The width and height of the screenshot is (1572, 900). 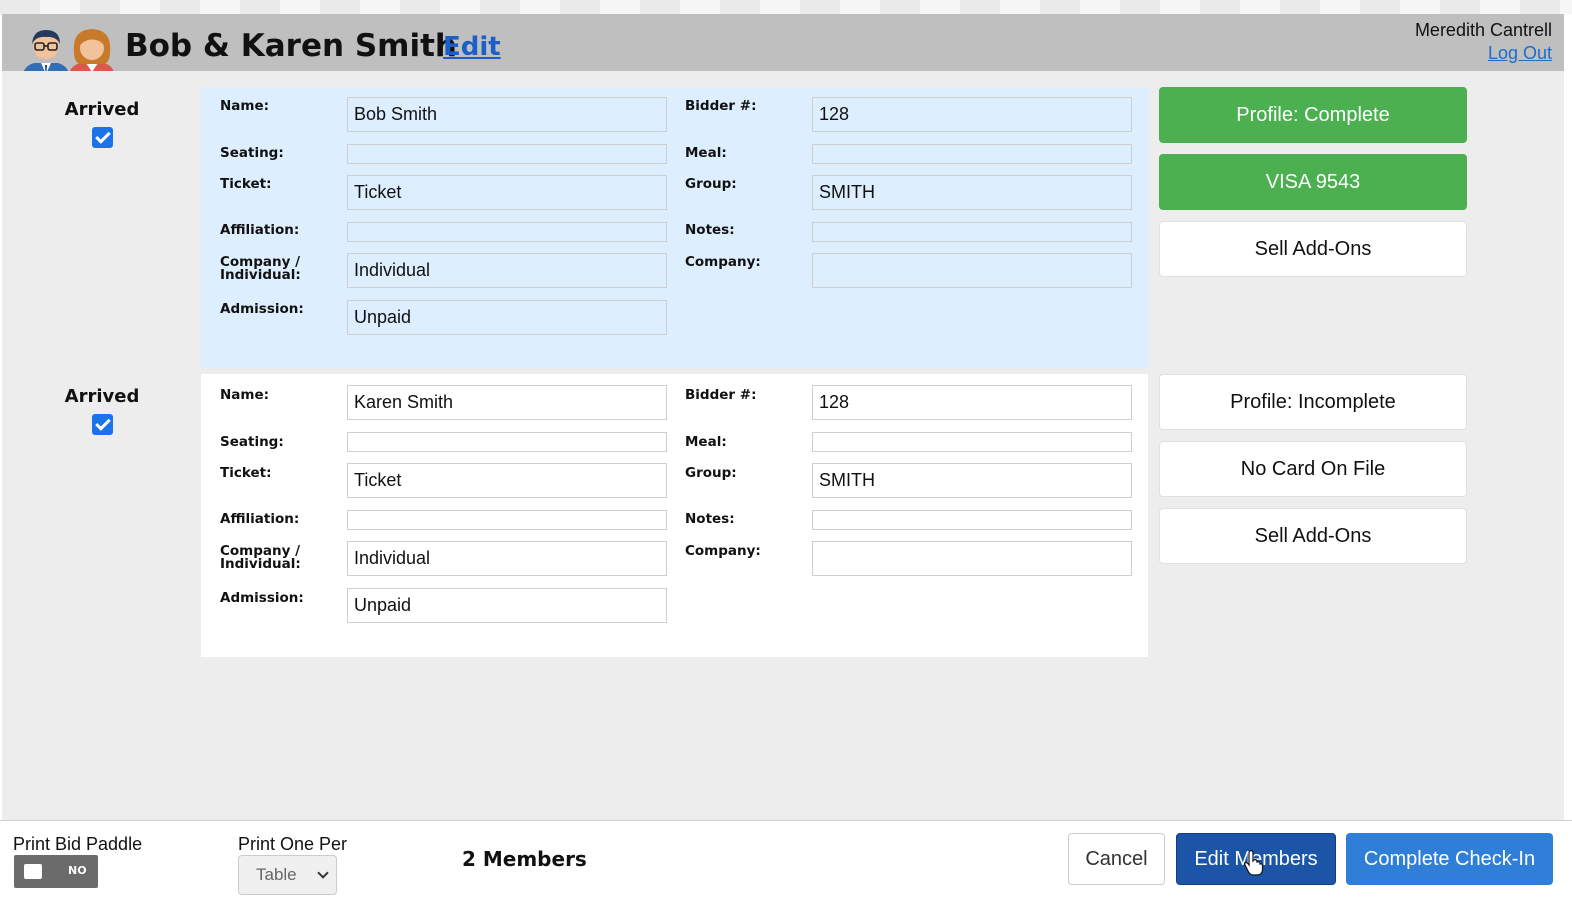 I want to click on print-one-per-value: Table, so click(x=276, y=874).